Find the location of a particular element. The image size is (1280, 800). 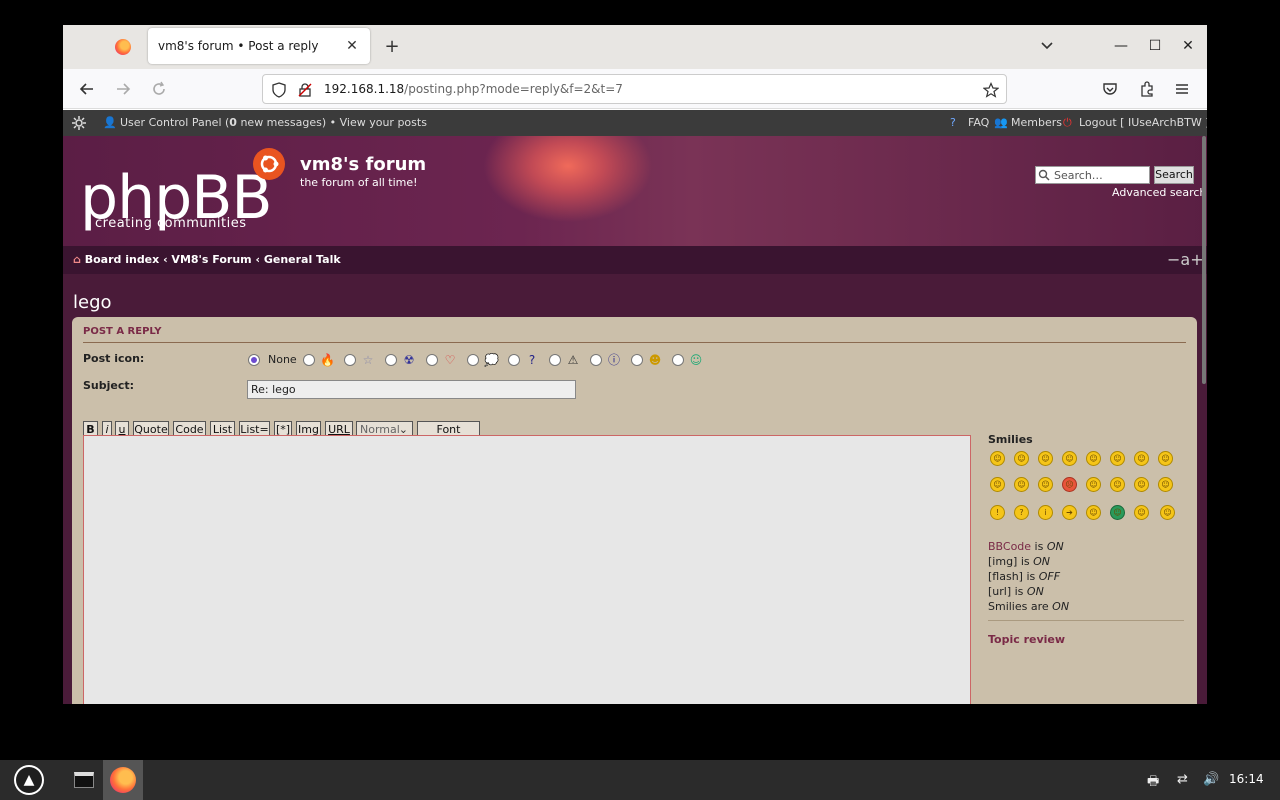

volume-icon: 🔊 is located at coordinates (1211, 779).